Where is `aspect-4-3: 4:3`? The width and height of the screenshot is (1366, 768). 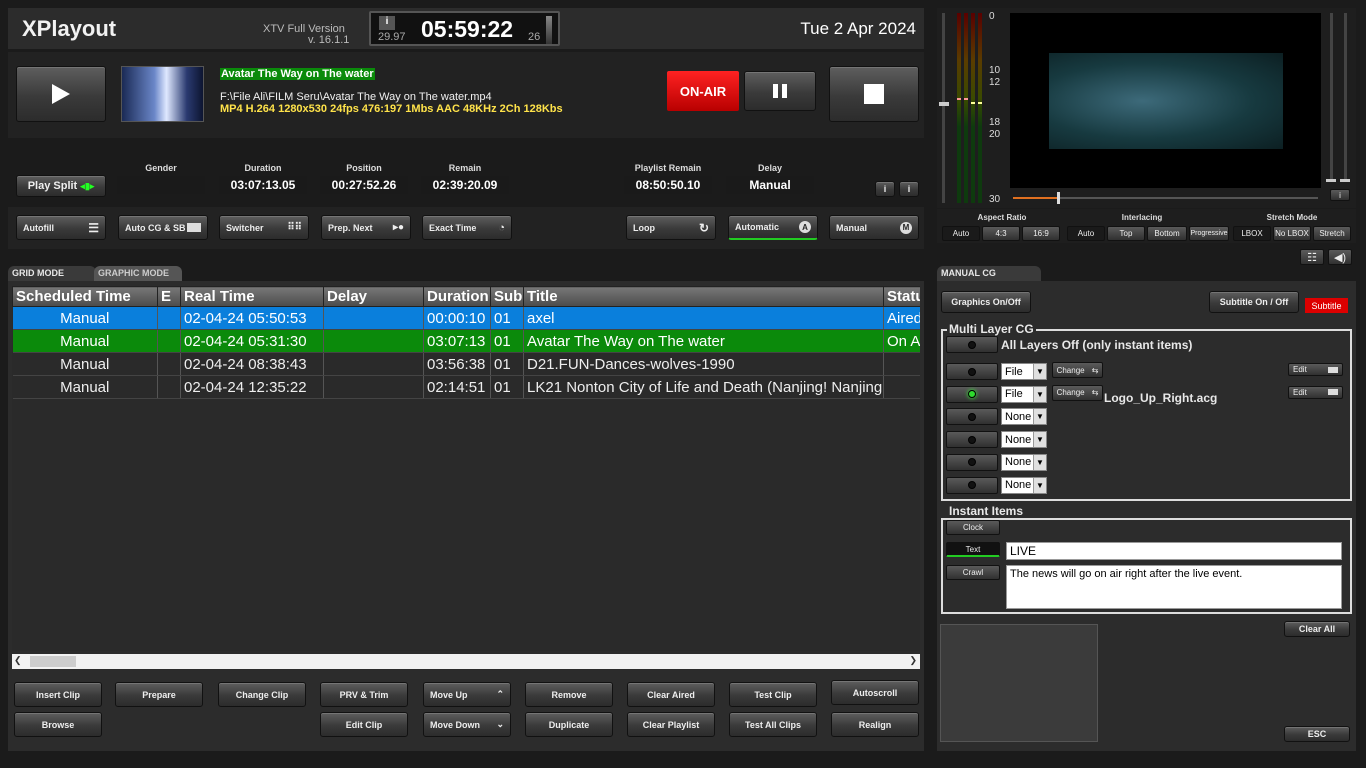 aspect-4-3: 4:3 is located at coordinates (1001, 233).